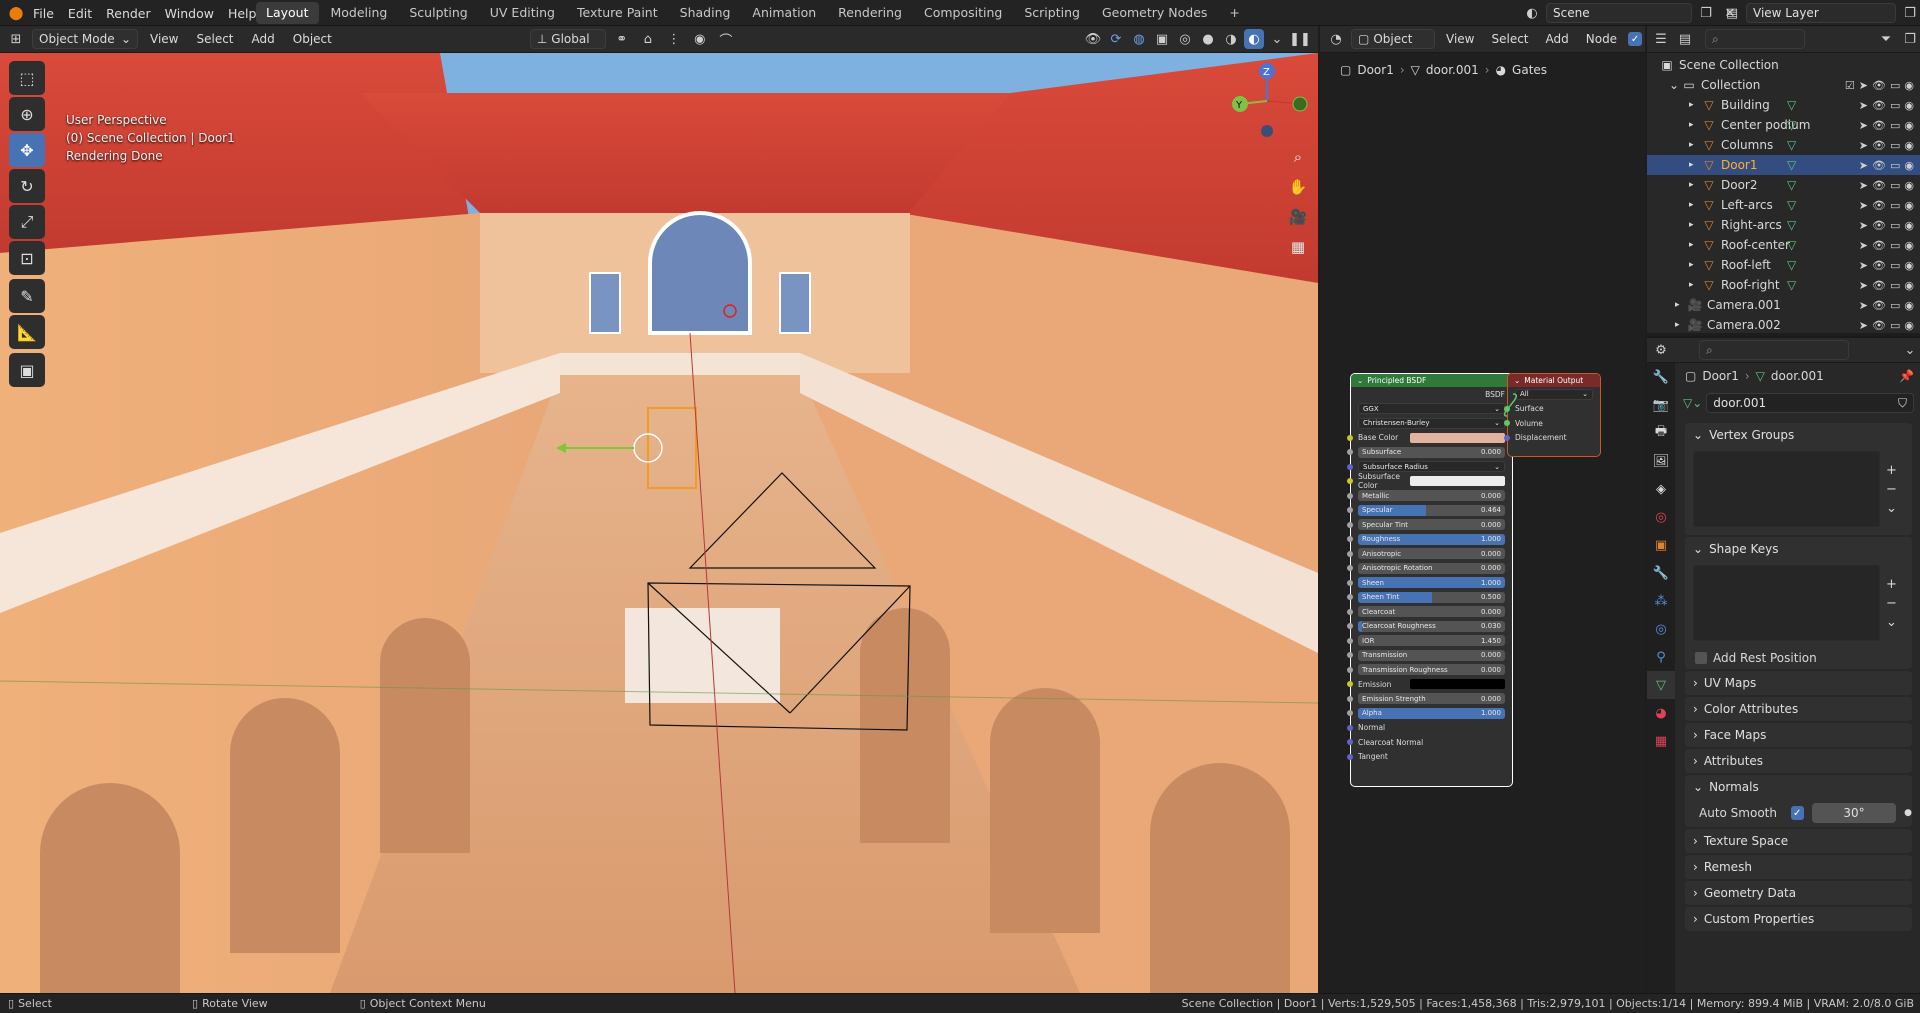 The width and height of the screenshot is (1920, 1013). What do you see at coordinates (312, 39) in the screenshot?
I see `menu-object: Object` at bounding box center [312, 39].